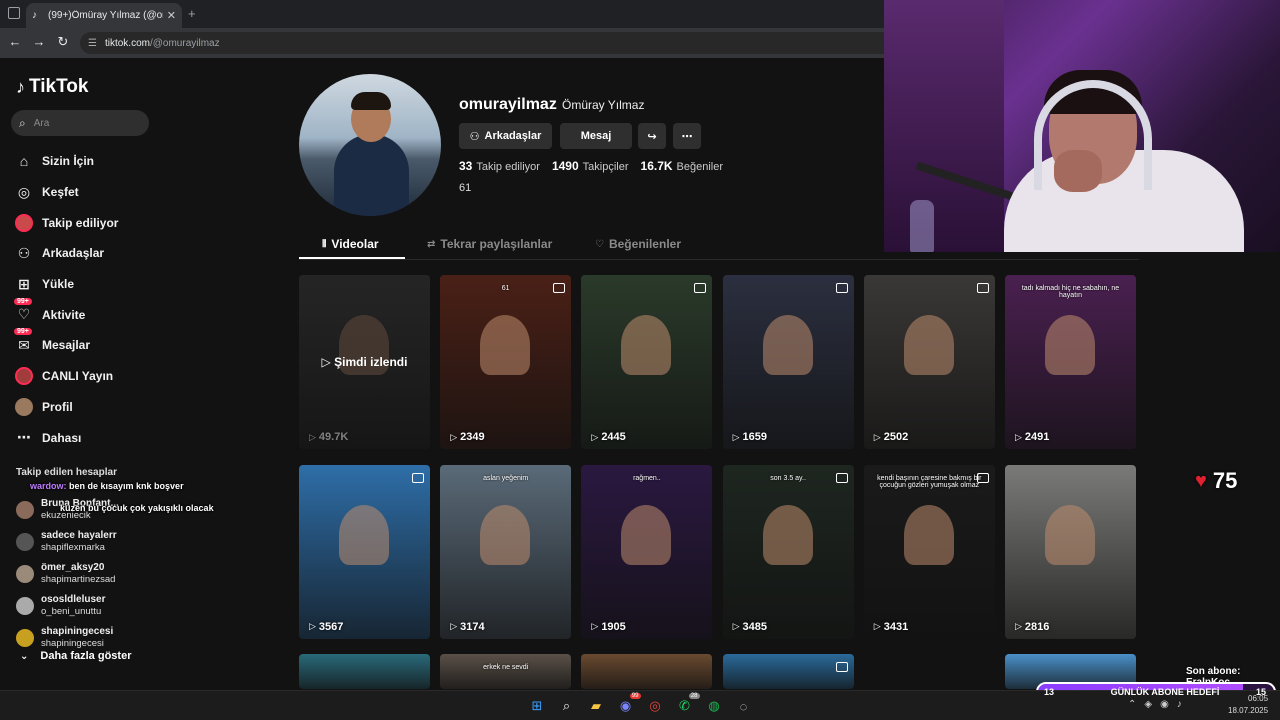  Describe the element at coordinates (655, 706) in the screenshot. I see `chrome-icon: ◎` at that location.